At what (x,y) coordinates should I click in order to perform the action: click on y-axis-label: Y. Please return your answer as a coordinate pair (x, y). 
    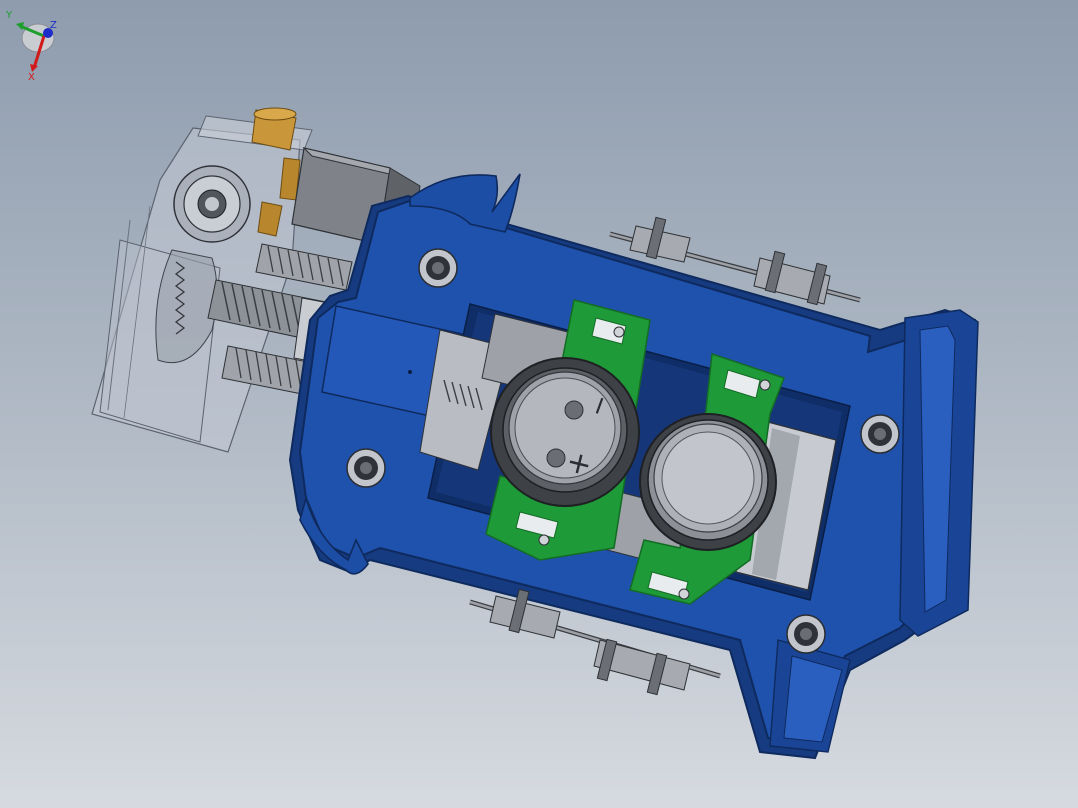
    Looking at the image, I should click on (9, 15).